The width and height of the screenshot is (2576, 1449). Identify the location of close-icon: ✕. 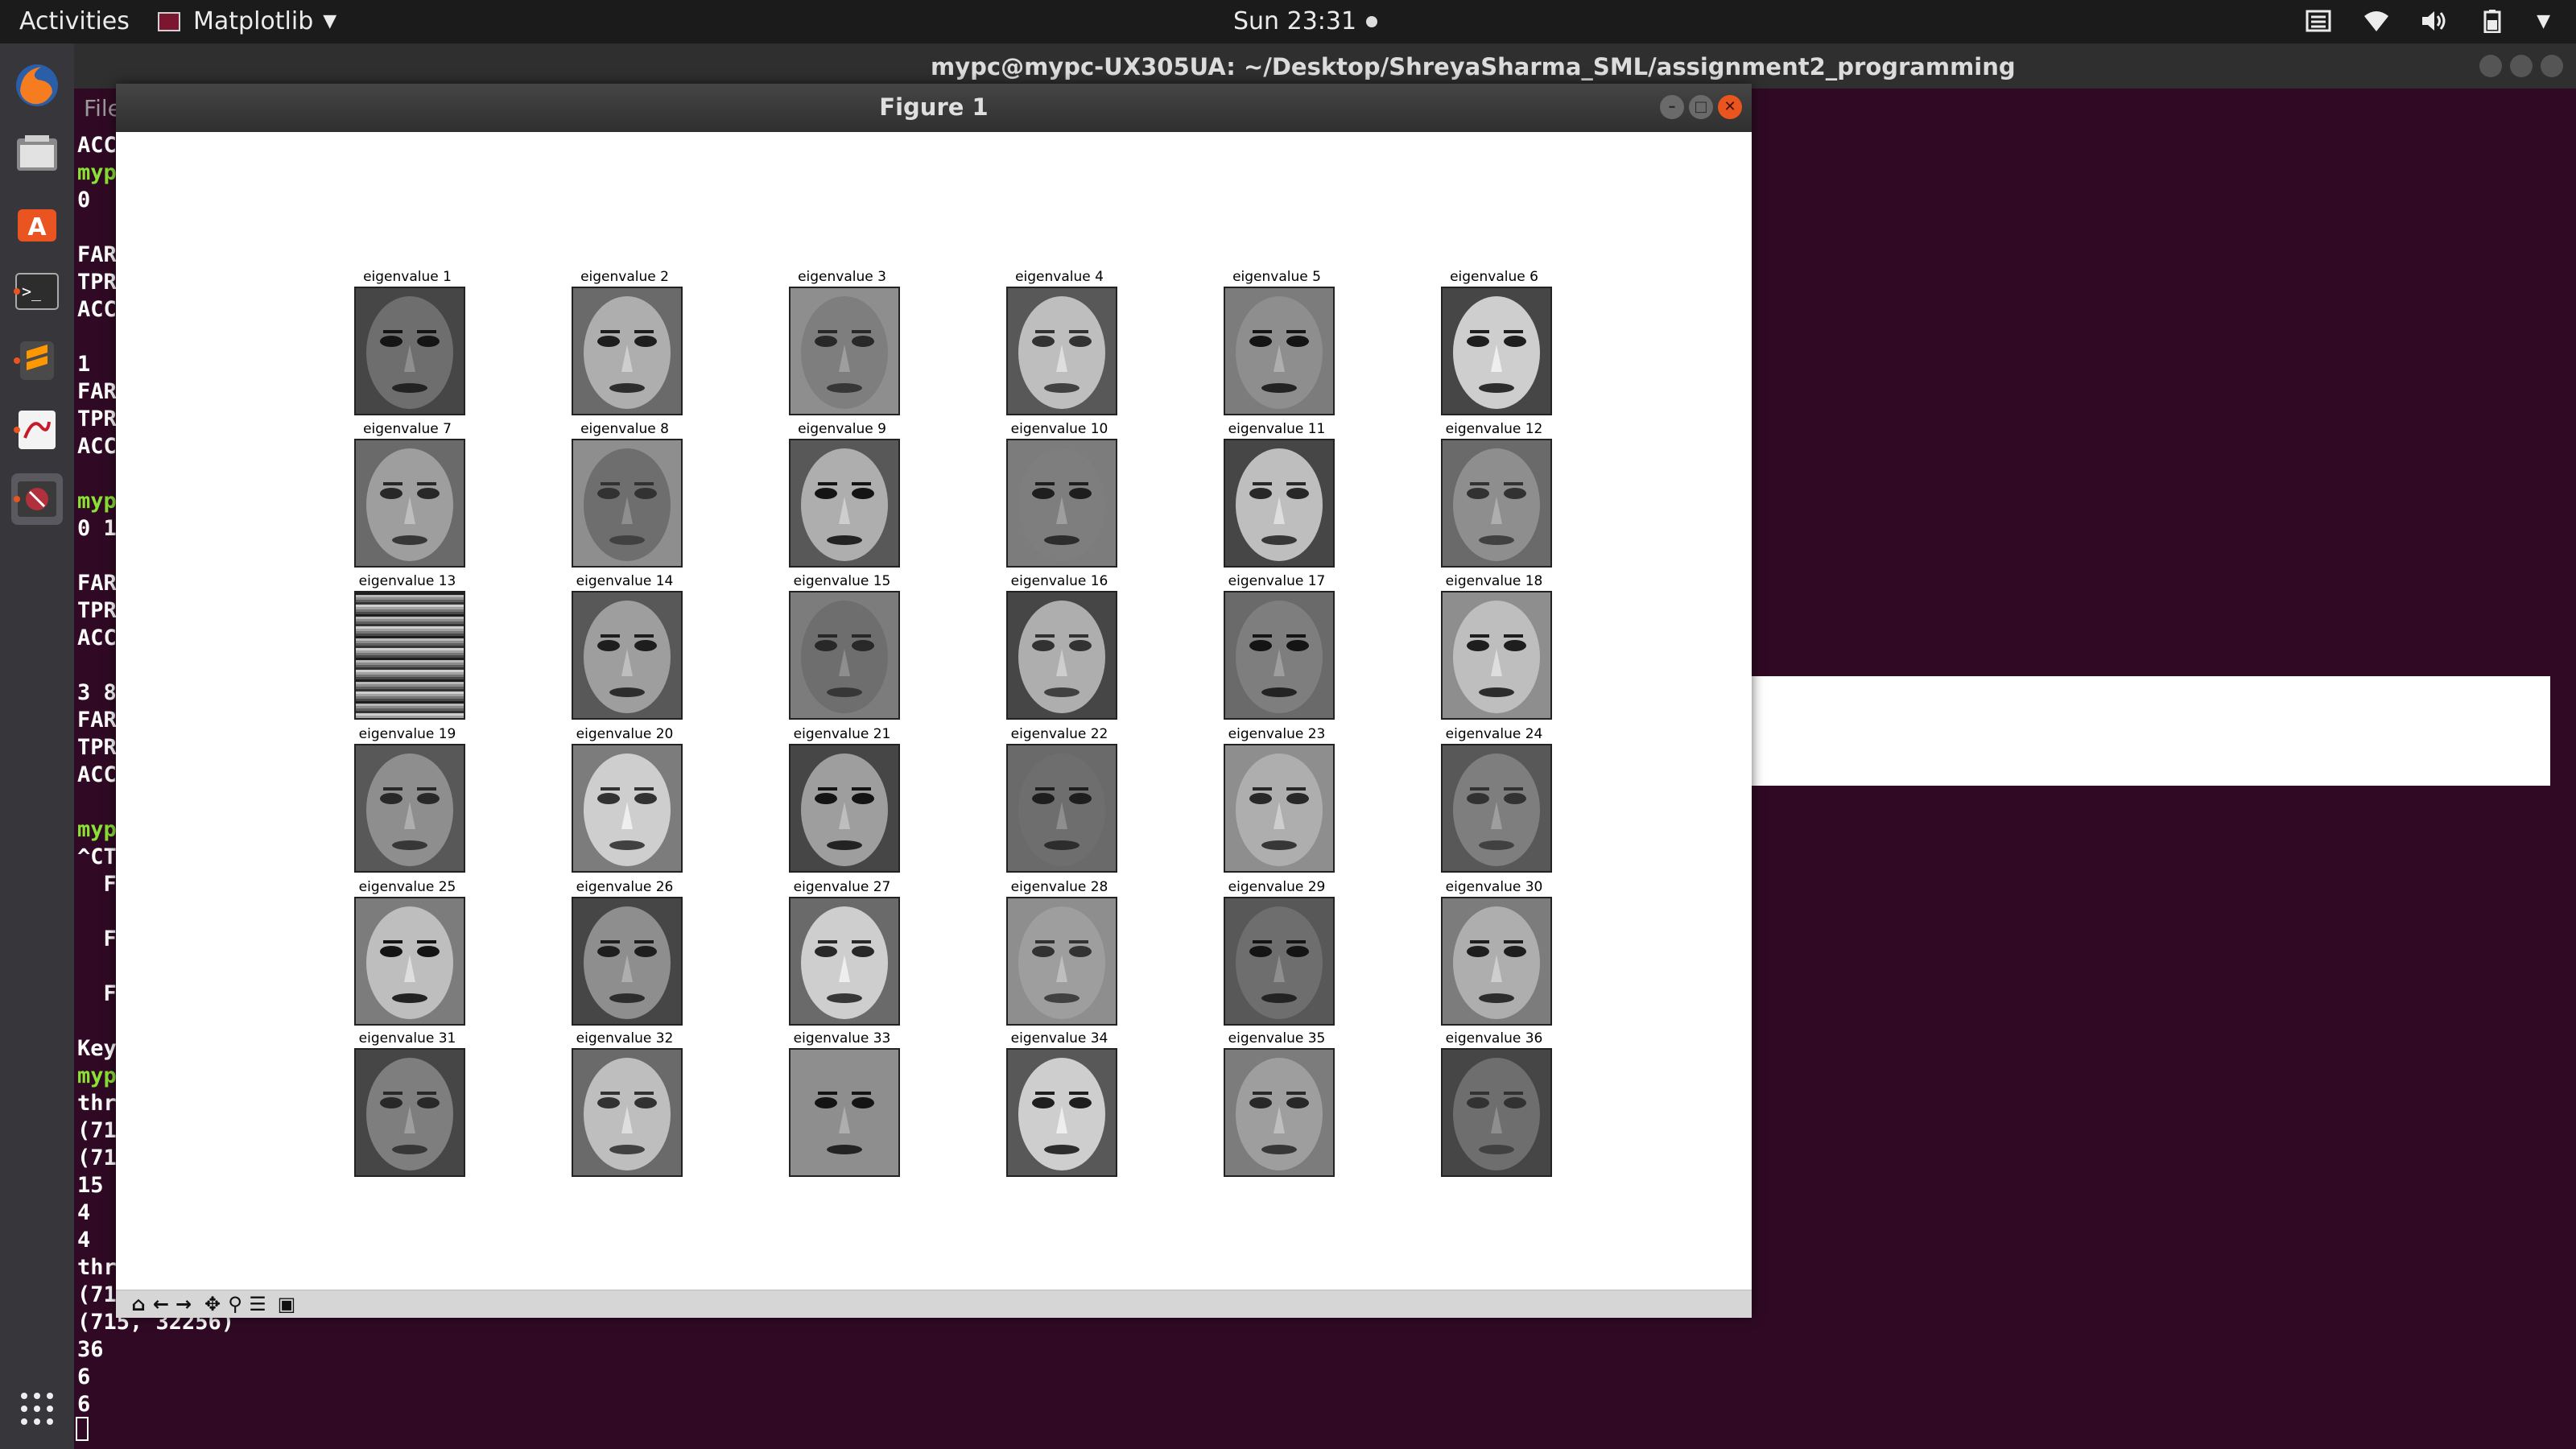
(1730, 107).